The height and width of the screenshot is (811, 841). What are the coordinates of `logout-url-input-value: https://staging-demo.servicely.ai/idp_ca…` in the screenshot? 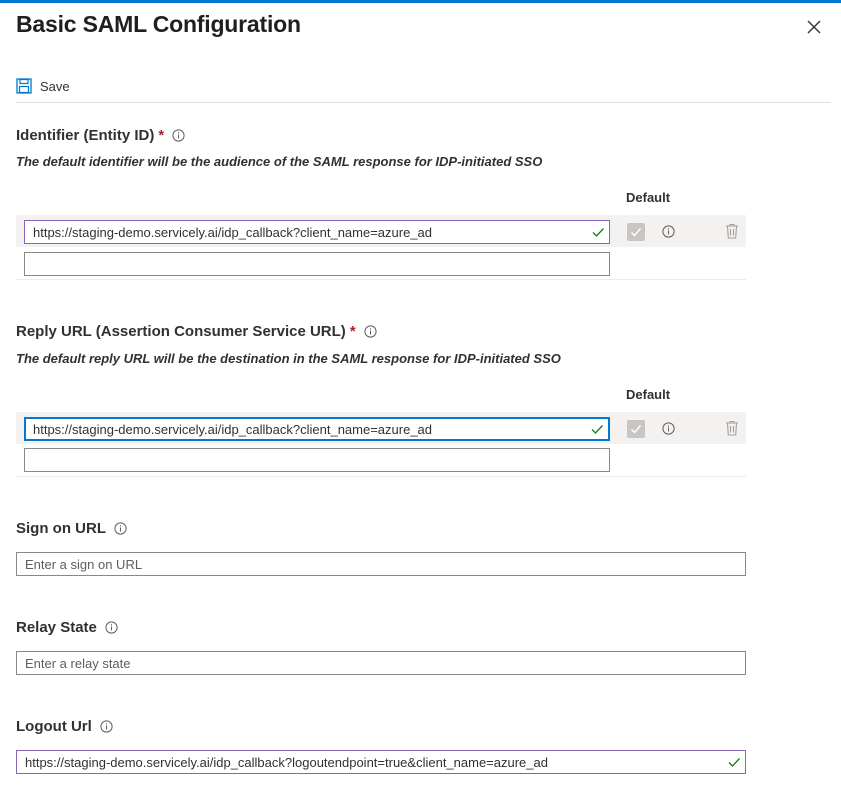 It's located at (286, 762).